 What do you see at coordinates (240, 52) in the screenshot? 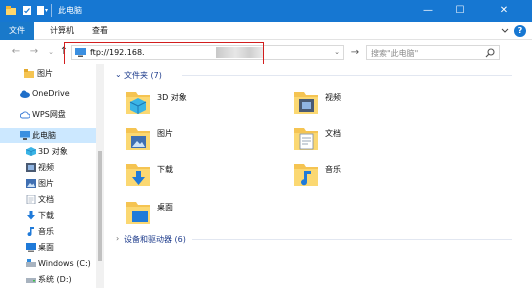
I see `redacted-address-segment` at bounding box center [240, 52].